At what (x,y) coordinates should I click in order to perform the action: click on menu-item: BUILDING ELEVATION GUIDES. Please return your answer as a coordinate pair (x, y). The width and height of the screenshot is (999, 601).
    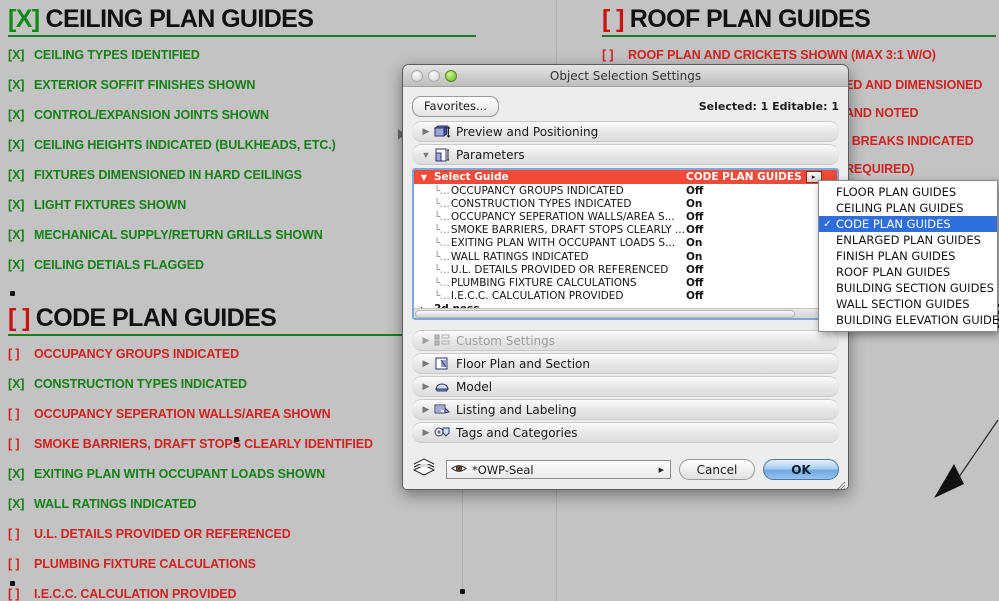
    Looking at the image, I should click on (909, 320).